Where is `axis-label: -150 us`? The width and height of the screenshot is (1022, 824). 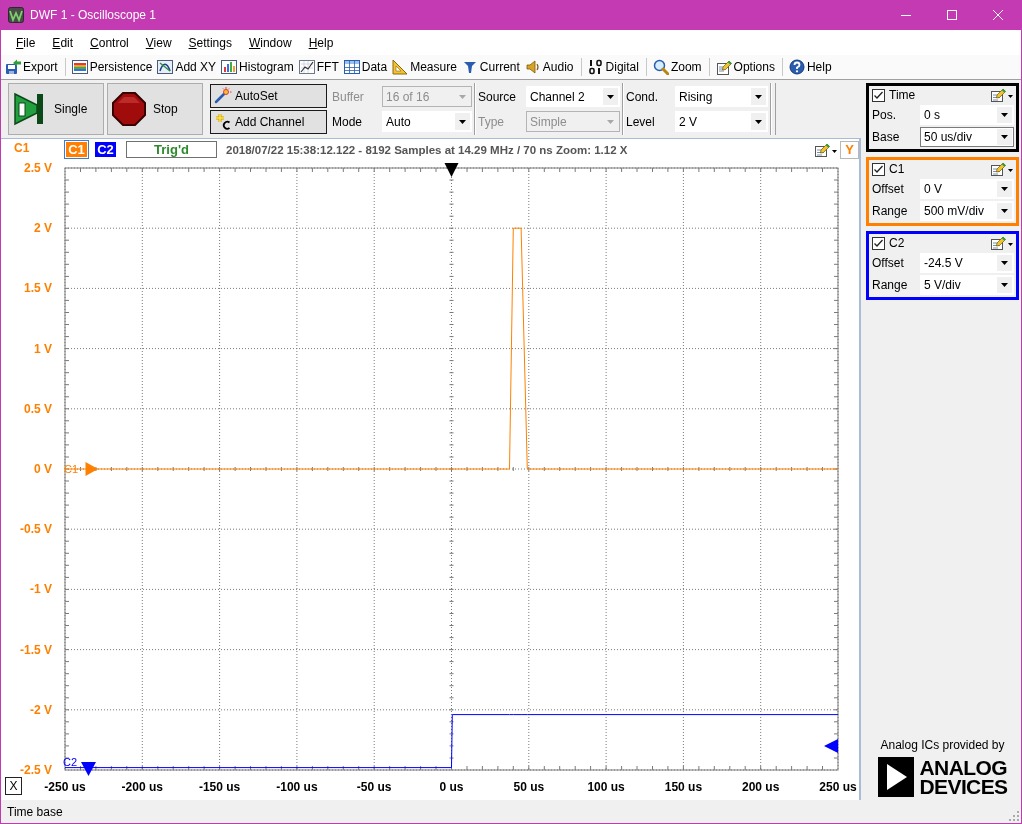
axis-label: -150 us is located at coordinates (219, 787).